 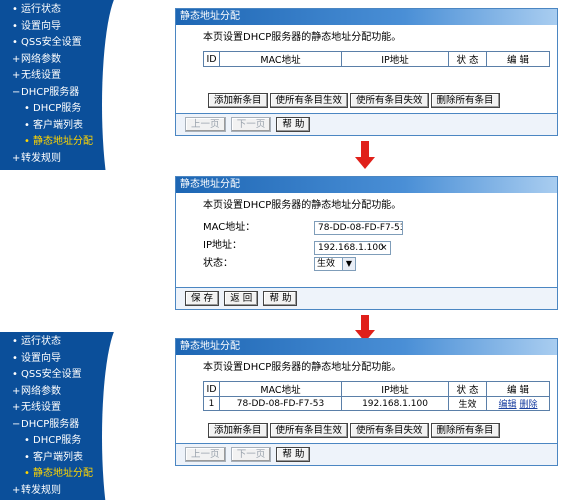 I want to click on status-row: 状态： 生效 ▼, so click(x=380, y=264).